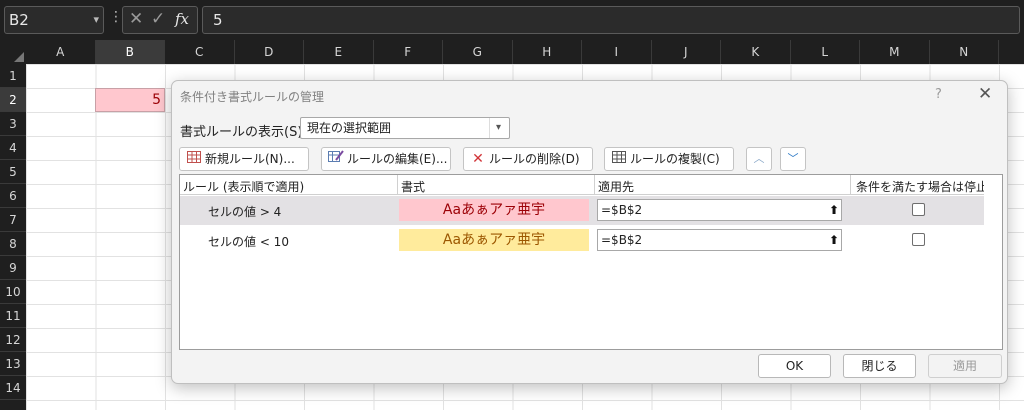 This screenshot has width=1024, height=410. What do you see at coordinates (895, 52) in the screenshot?
I see `column-header-m: M` at bounding box center [895, 52].